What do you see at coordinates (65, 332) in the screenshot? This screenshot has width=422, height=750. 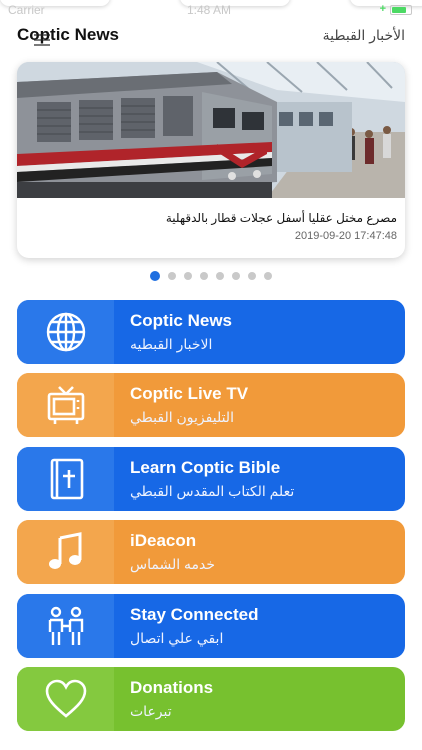 I see `globe-icon` at bounding box center [65, 332].